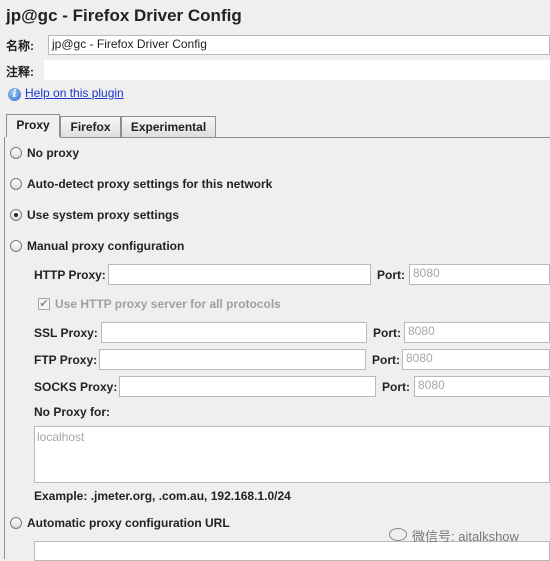 This screenshot has height=561, width=550. Describe the element at coordinates (482, 386) in the screenshot. I see `socks-port-input: 8080` at that location.